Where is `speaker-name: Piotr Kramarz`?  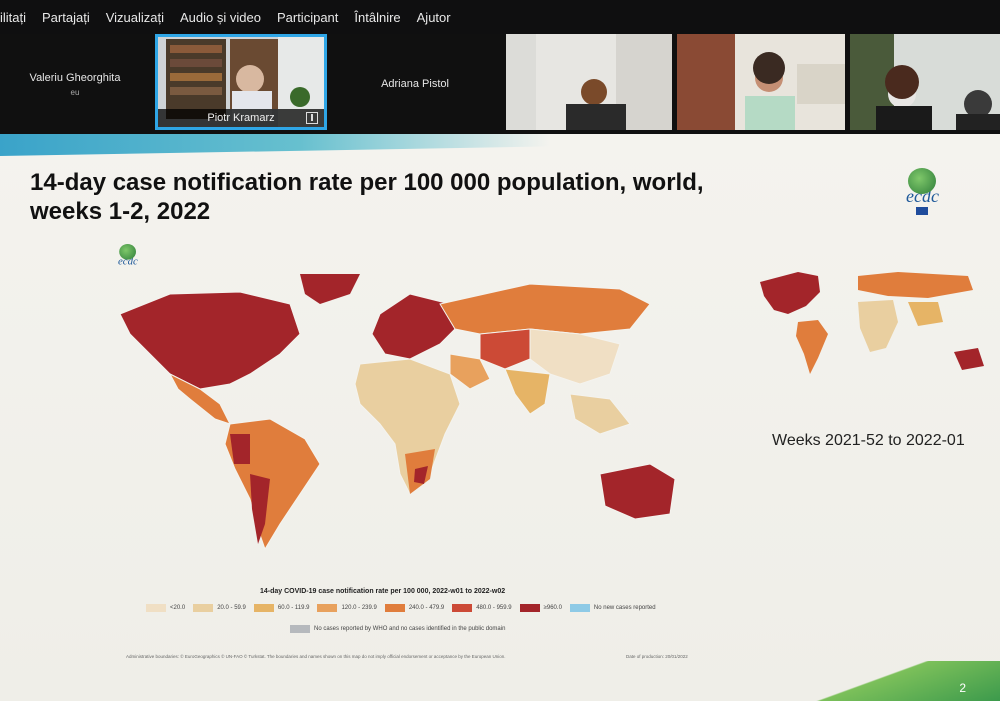 speaker-name: Piotr Kramarz is located at coordinates (241, 118).